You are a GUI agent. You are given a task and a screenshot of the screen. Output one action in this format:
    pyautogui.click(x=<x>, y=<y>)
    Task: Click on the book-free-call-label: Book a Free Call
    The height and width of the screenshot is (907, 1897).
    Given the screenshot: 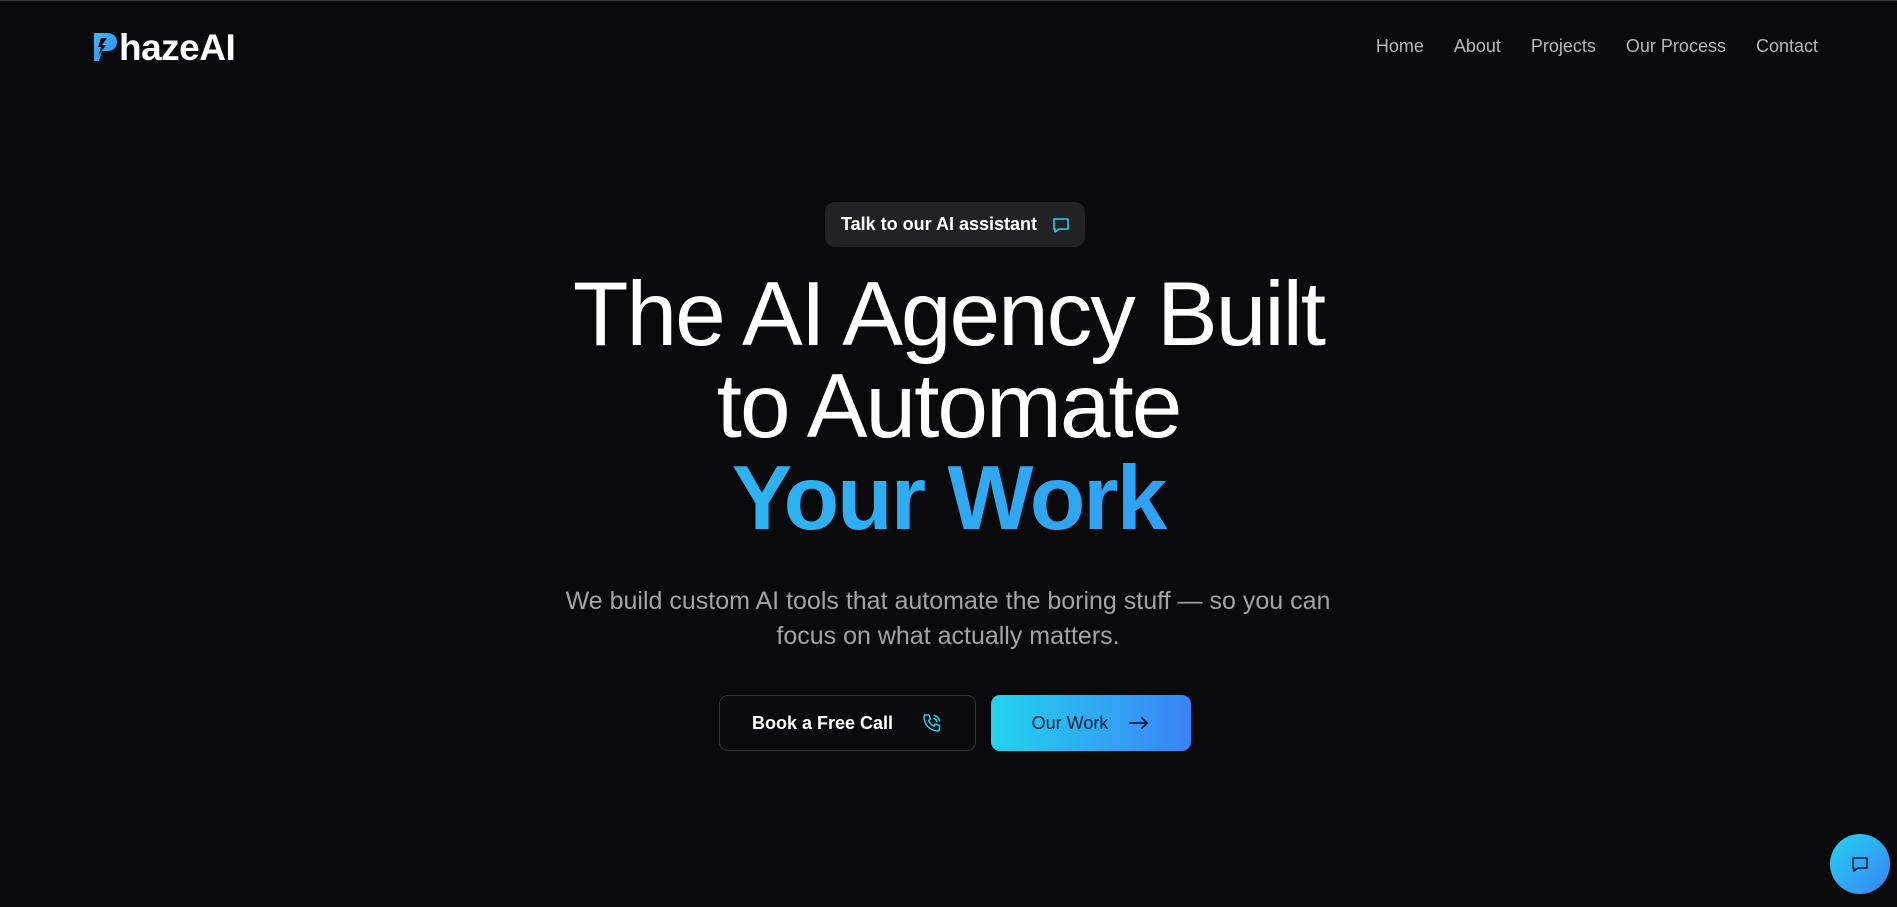 What is the action you would take?
    pyautogui.click(x=822, y=722)
    